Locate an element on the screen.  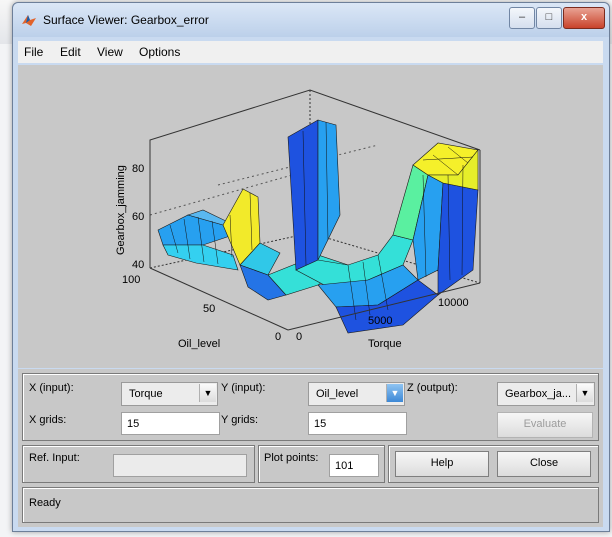
x-tick-5000: 5000 is located at coordinates (380, 321).